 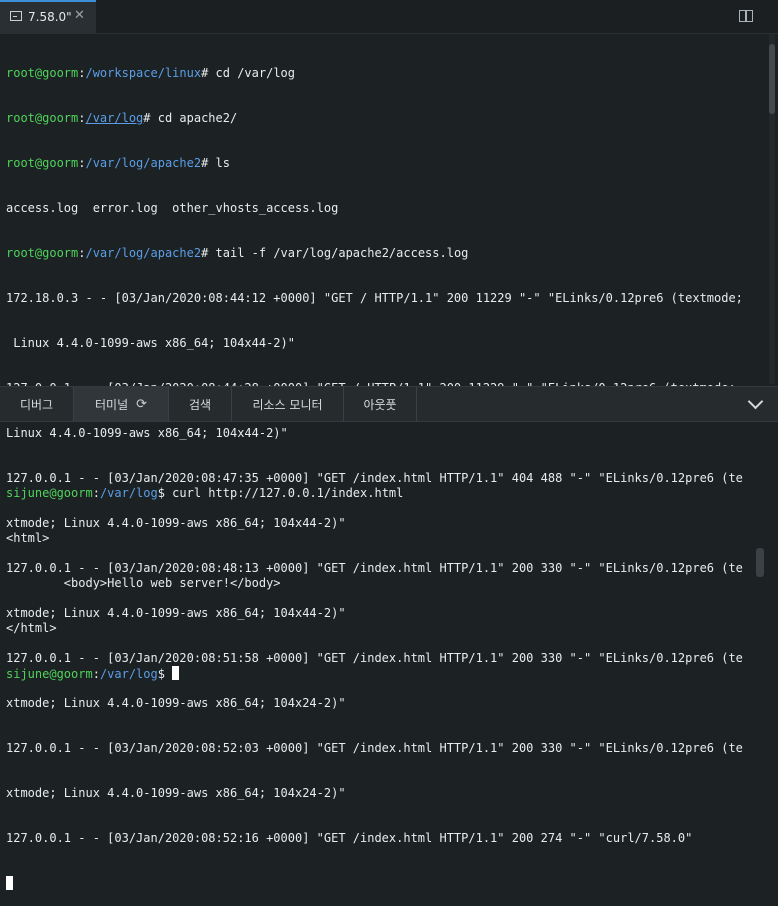 I want to click on terminal-cursor-line, so click(x=374, y=883).